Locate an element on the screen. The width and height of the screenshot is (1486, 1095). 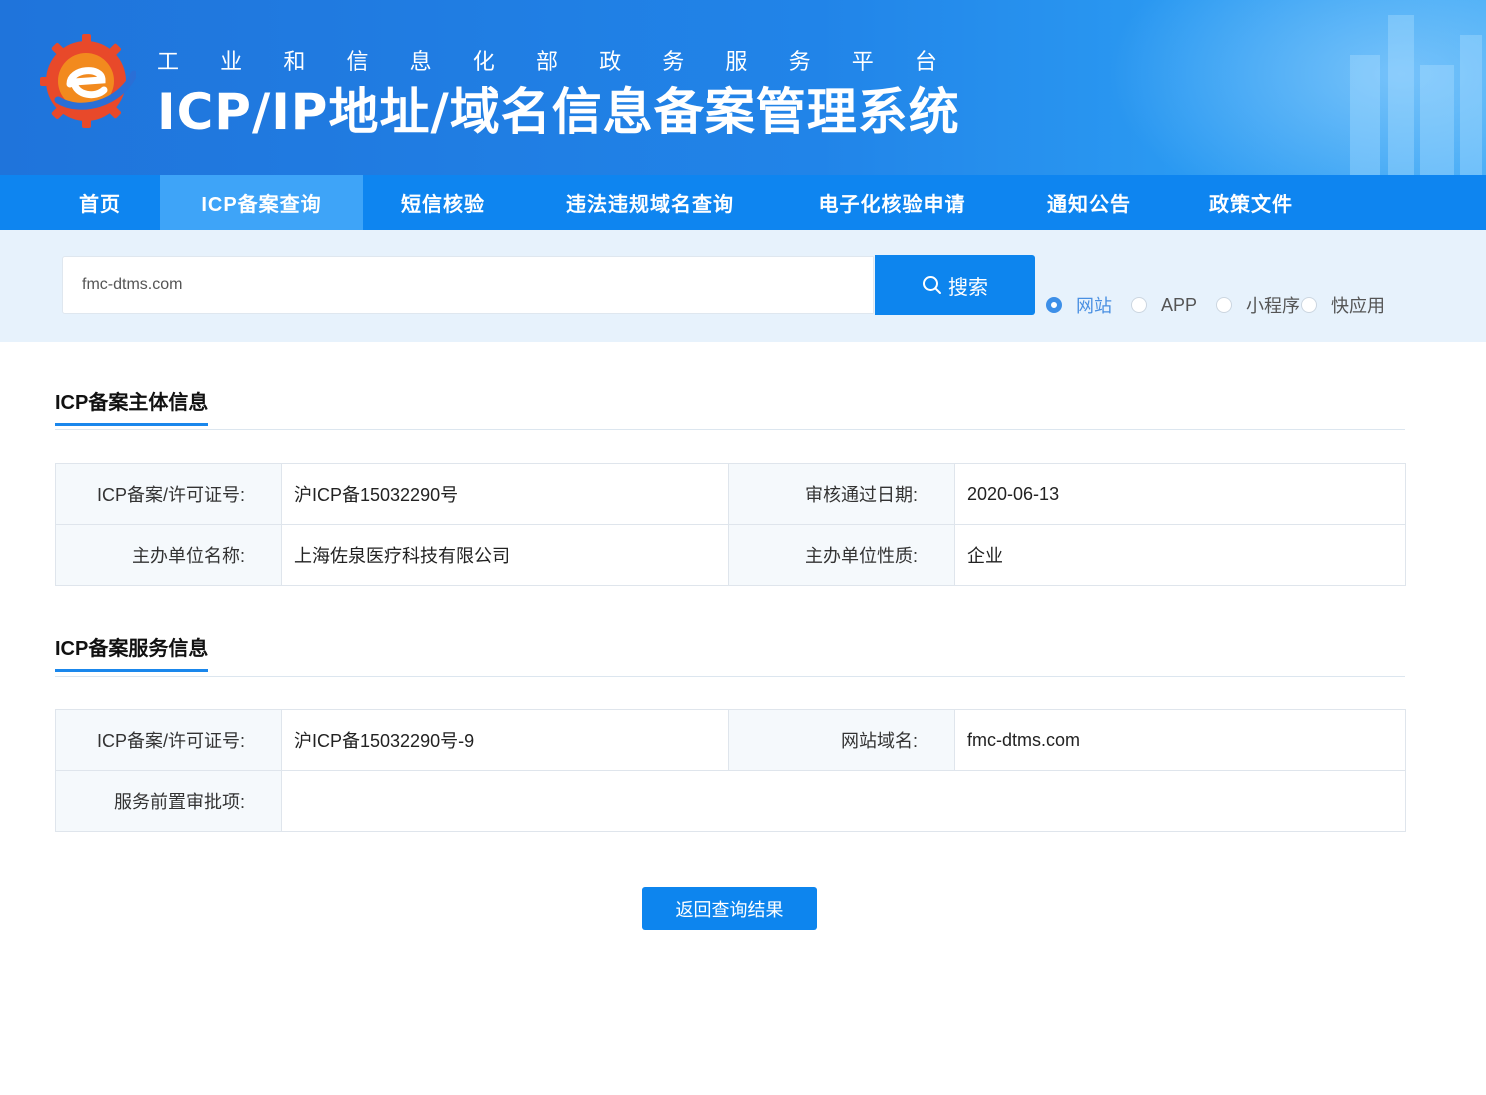
approval-date-label: 审核通过日期: is located at coordinates (841, 494).